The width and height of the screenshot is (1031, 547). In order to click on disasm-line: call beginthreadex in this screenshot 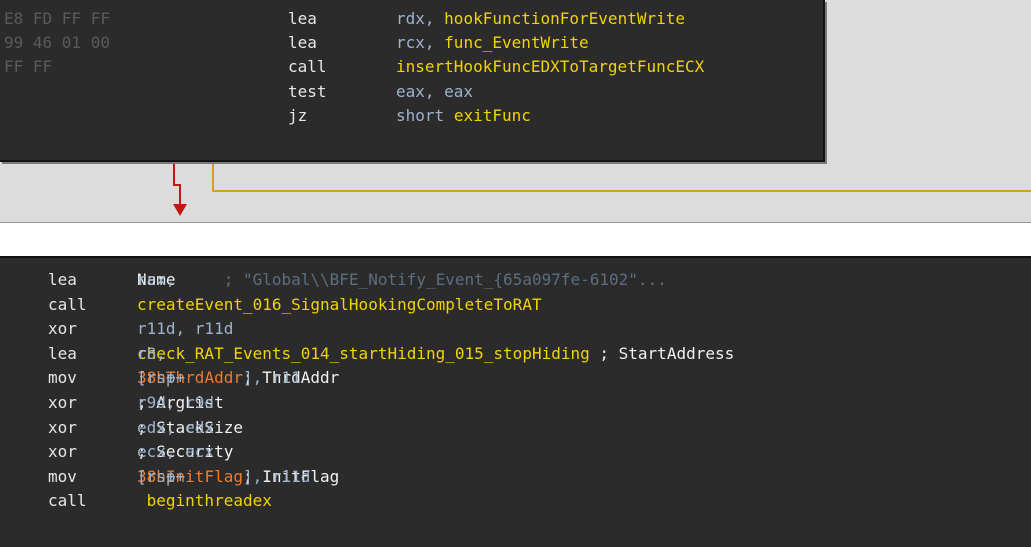, I will do `click(515, 501)`.